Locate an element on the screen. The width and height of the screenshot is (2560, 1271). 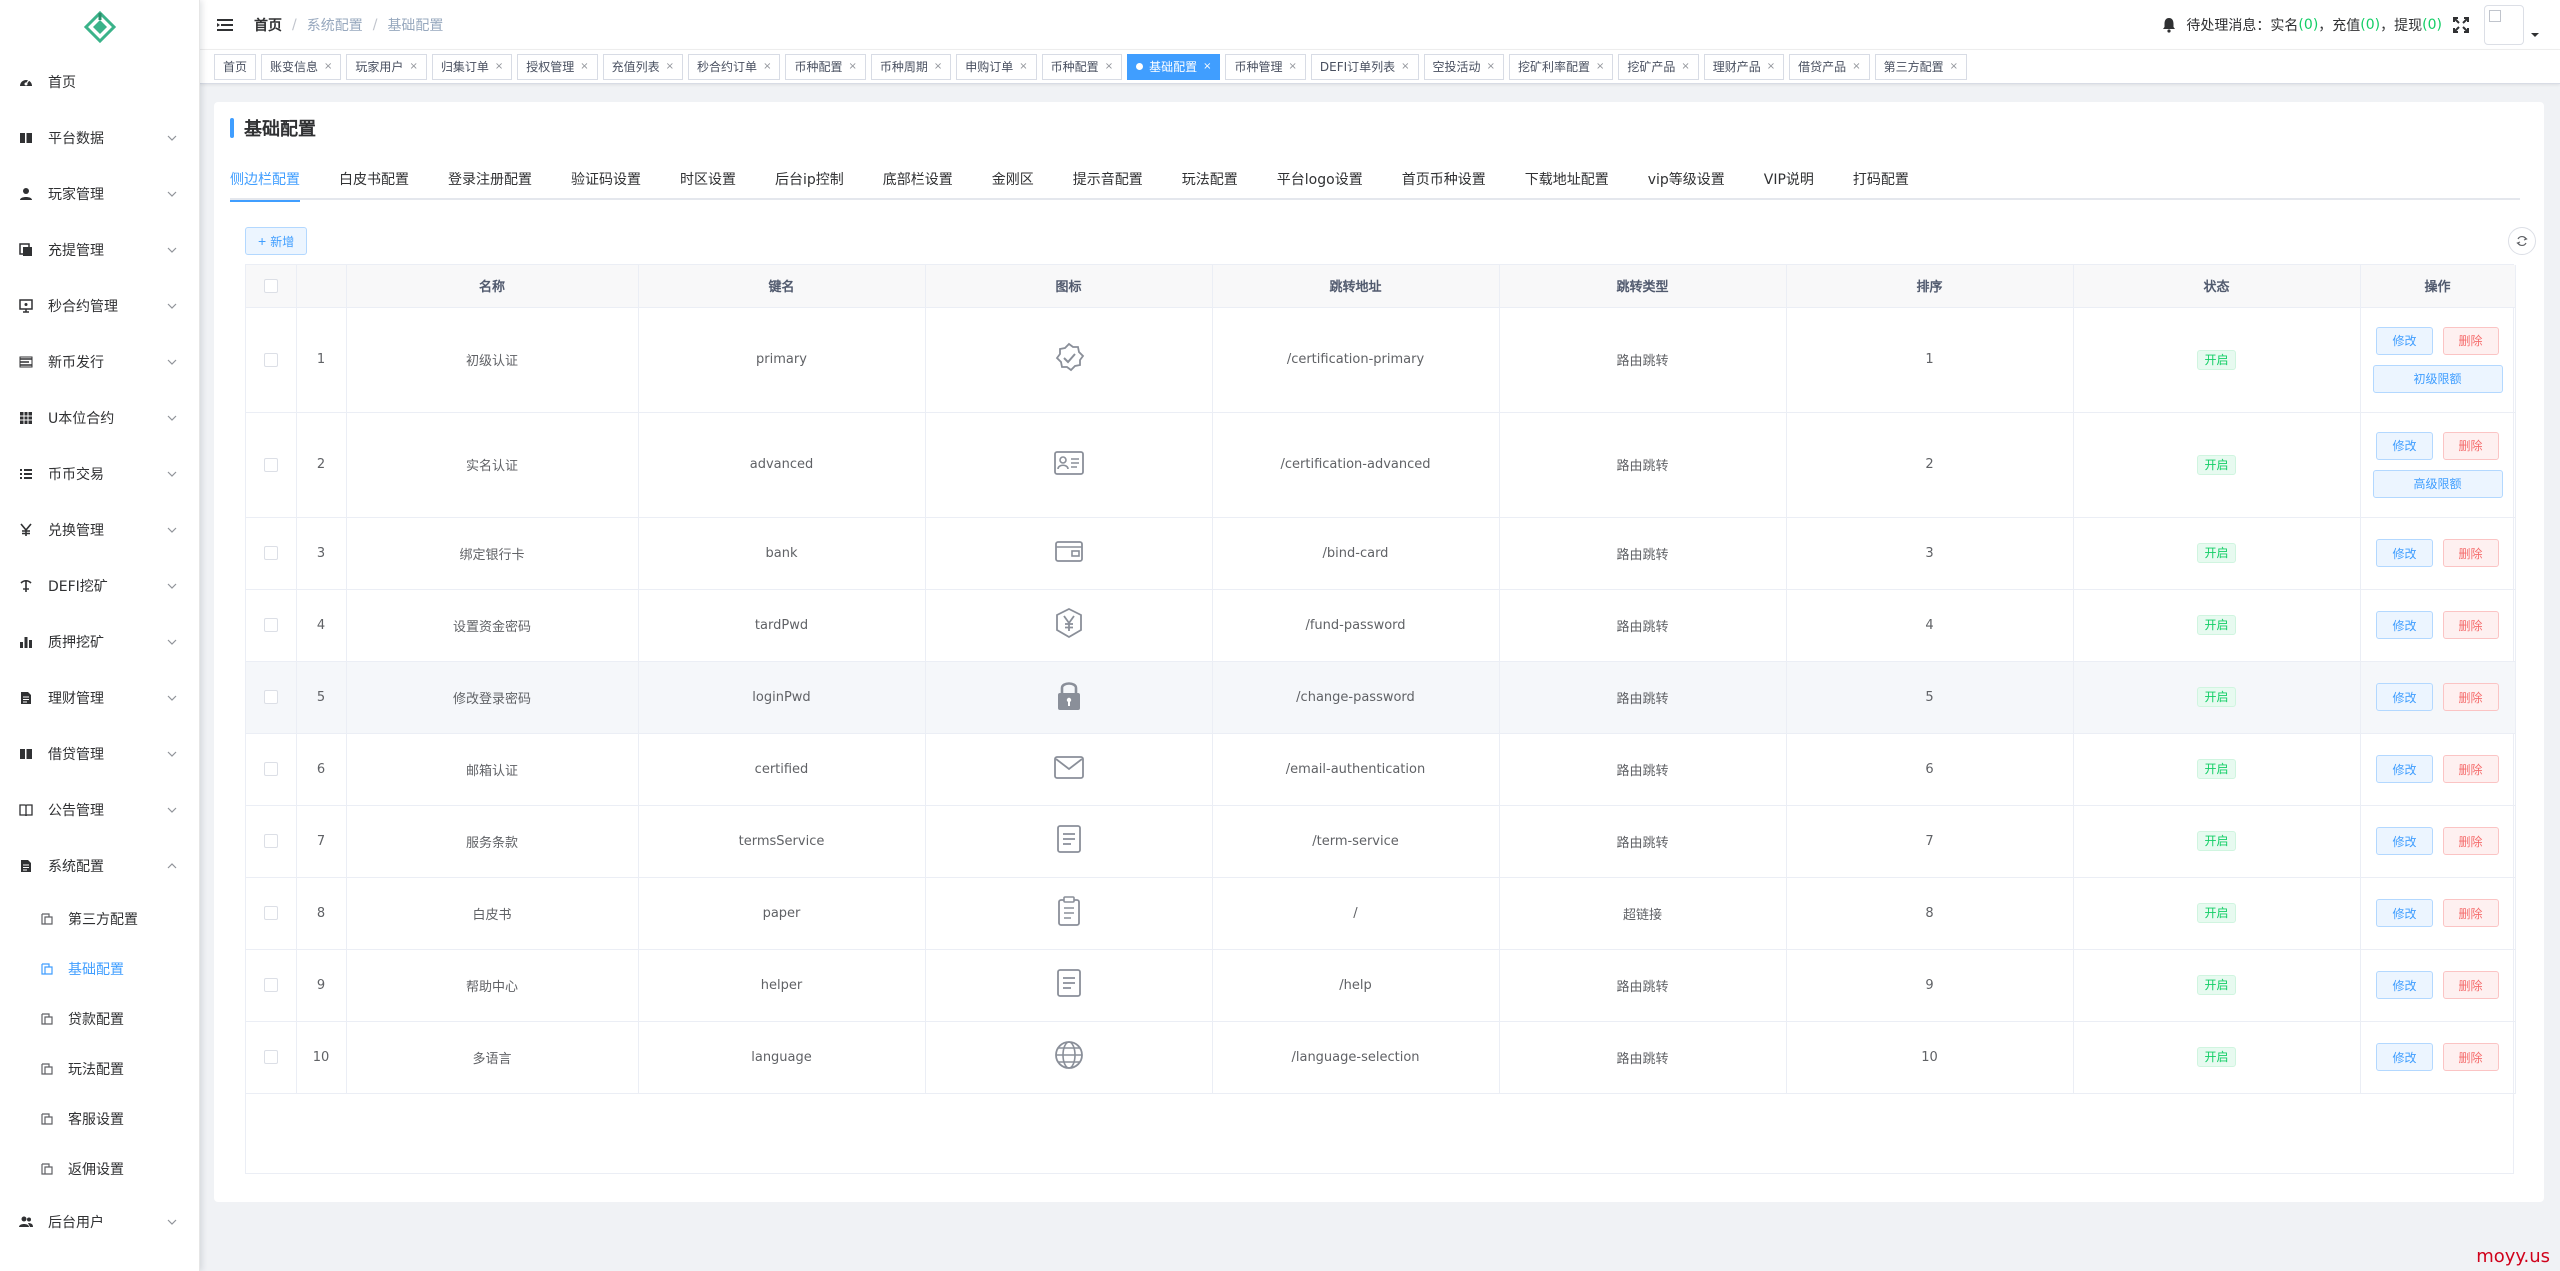
withdraw-label: 提现 is located at coordinates (2408, 25).